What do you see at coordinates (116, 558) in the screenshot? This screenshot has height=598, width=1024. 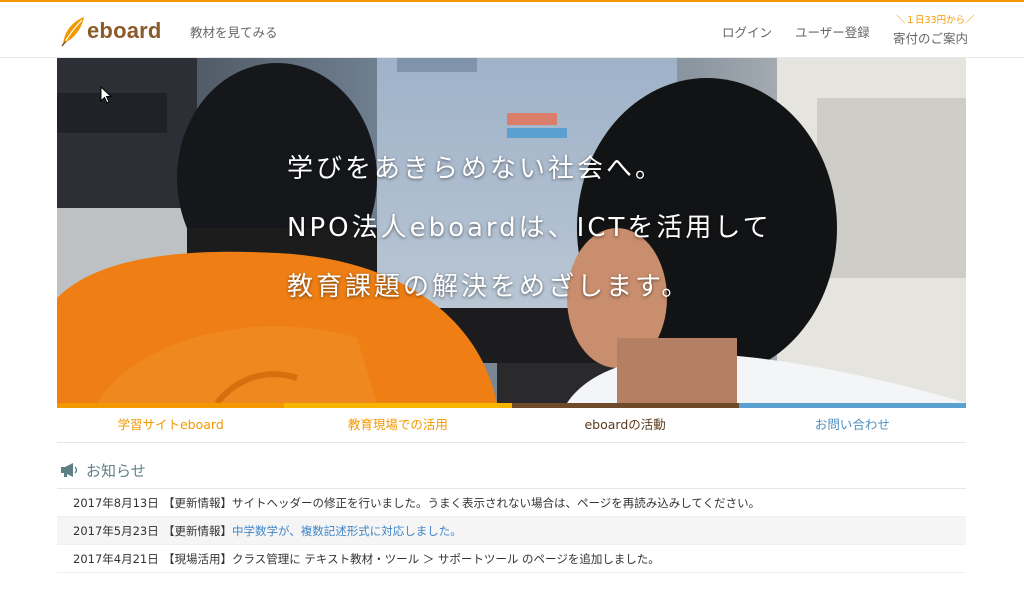 I see `news-date: 2017年4月21日` at bounding box center [116, 558].